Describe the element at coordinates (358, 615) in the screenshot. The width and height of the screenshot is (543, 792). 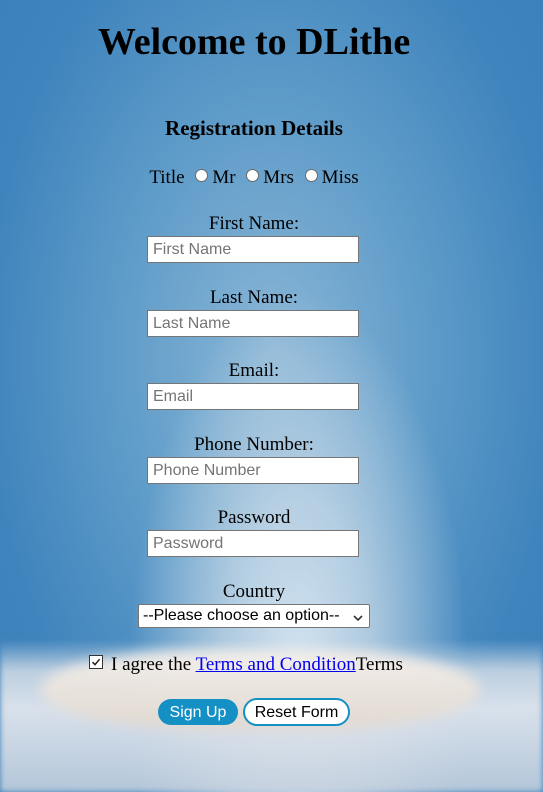
I see `chevron-down-icon` at that location.